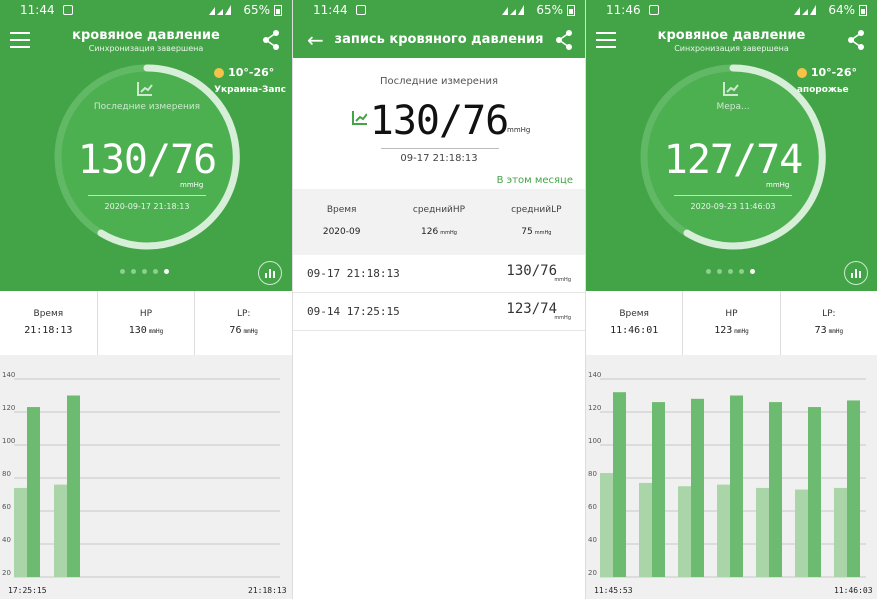 This screenshot has width=877, height=599. I want to click on y-tick-label: 100, so click(8, 441).